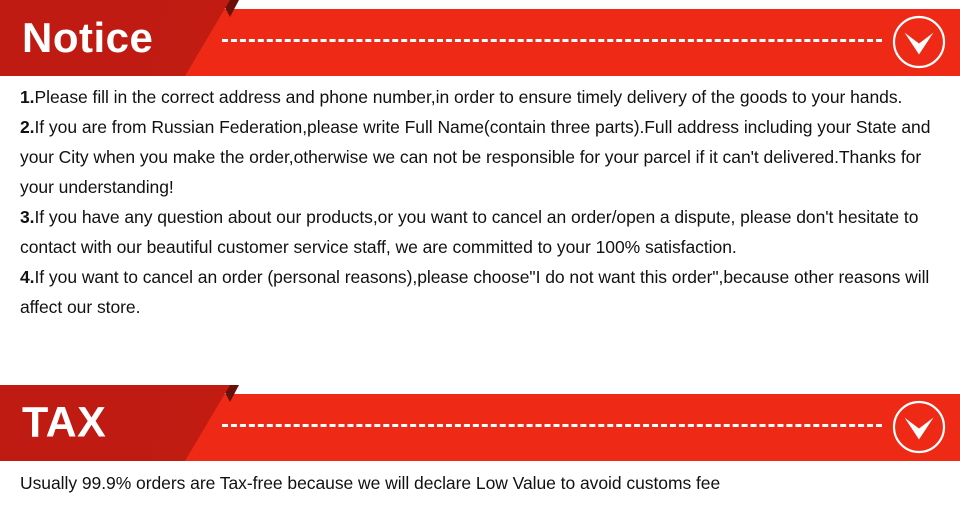 The image size is (960, 530). I want to click on tax-title: TAX, so click(64, 422).